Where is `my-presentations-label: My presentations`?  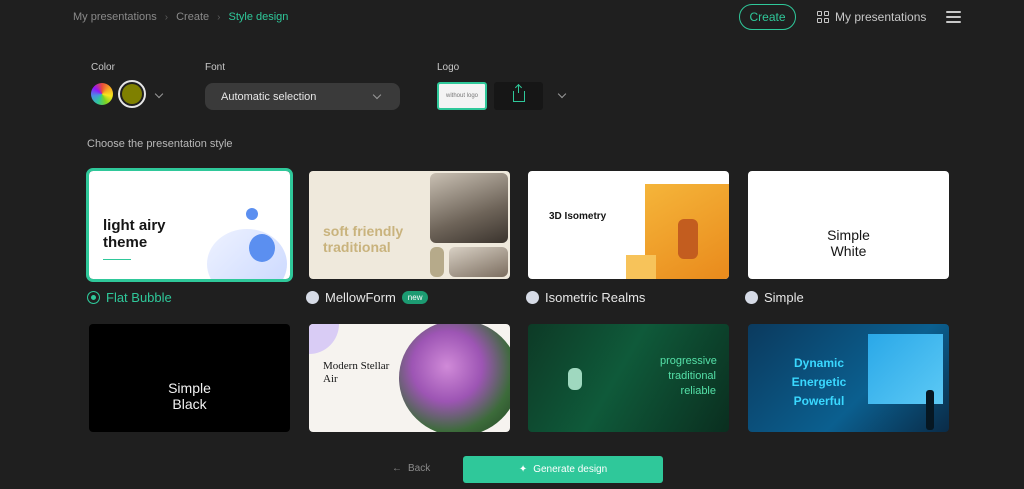 my-presentations-label: My presentations is located at coordinates (881, 17).